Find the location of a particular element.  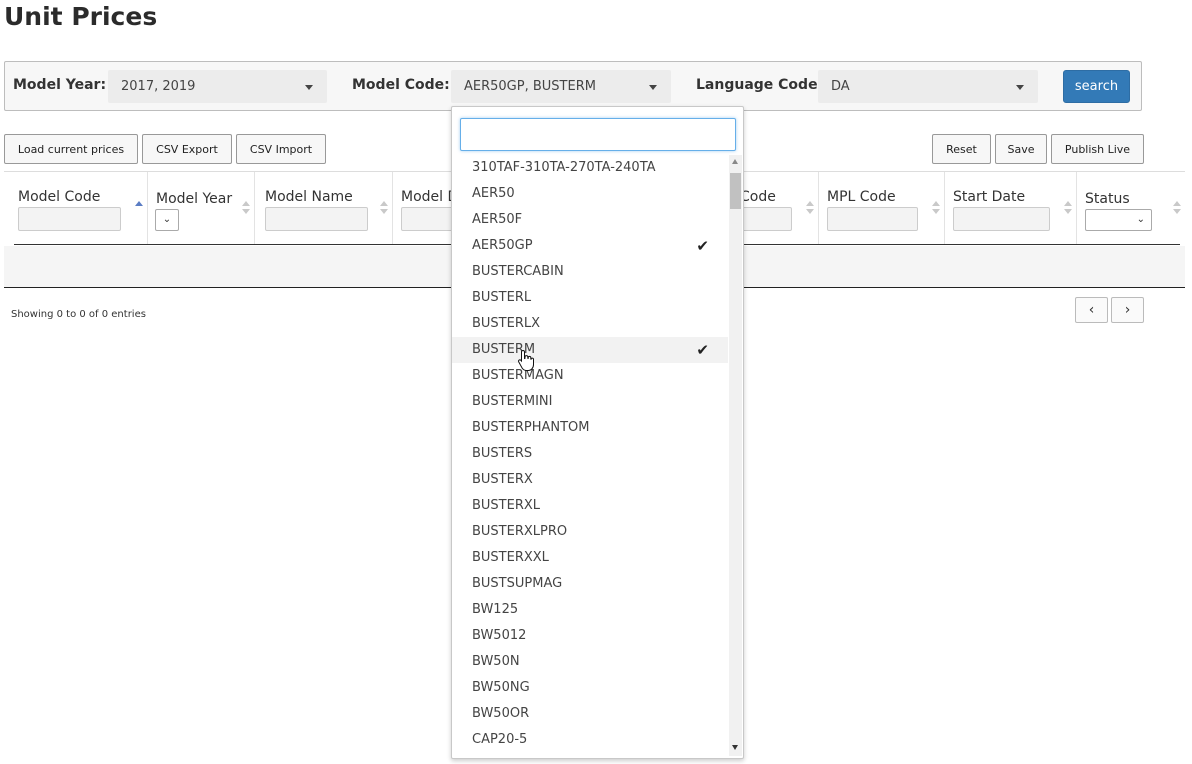

column-label: Model Year is located at coordinates (194, 199).